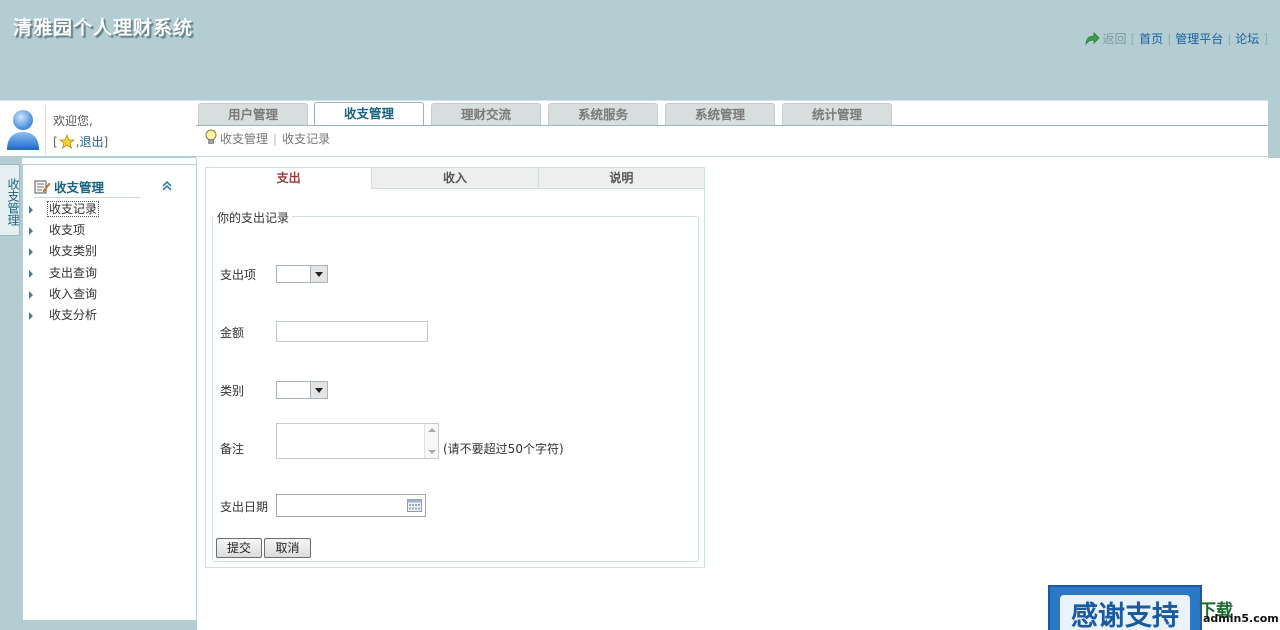 The image size is (1280, 630). Describe the element at coordinates (73, 251) in the screenshot. I see `menu-item-label: 收支类别` at that location.